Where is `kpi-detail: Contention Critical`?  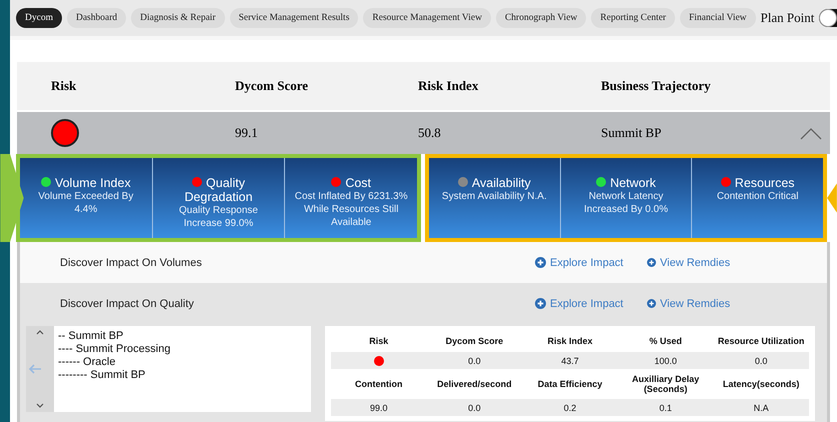
kpi-detail: Contention Critical is located at coordinates (758, 196).